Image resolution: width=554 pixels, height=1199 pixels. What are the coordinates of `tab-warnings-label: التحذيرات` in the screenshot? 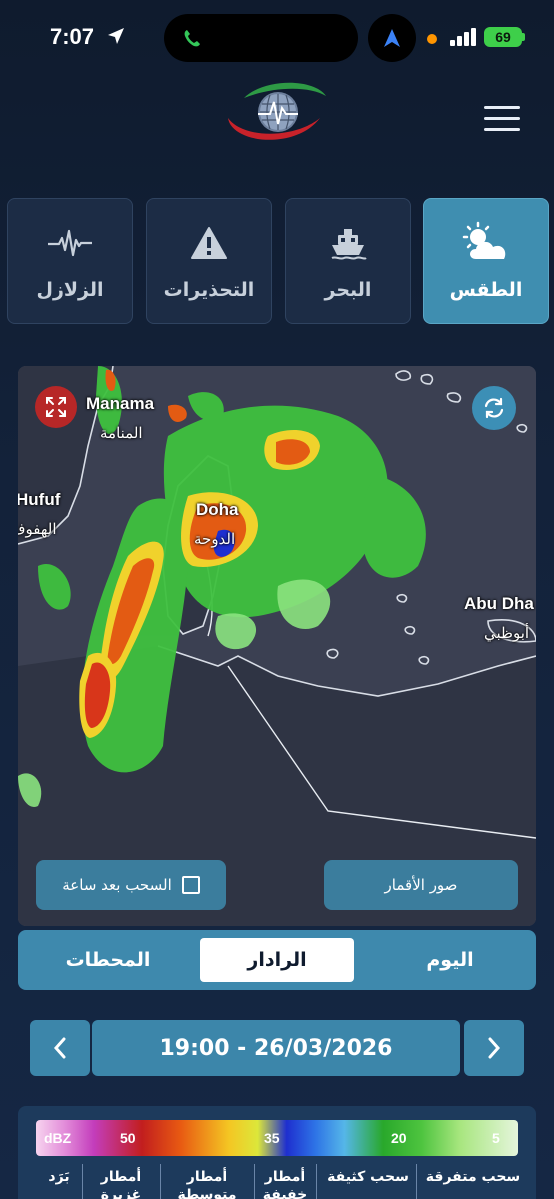 It's located at (209, 290).